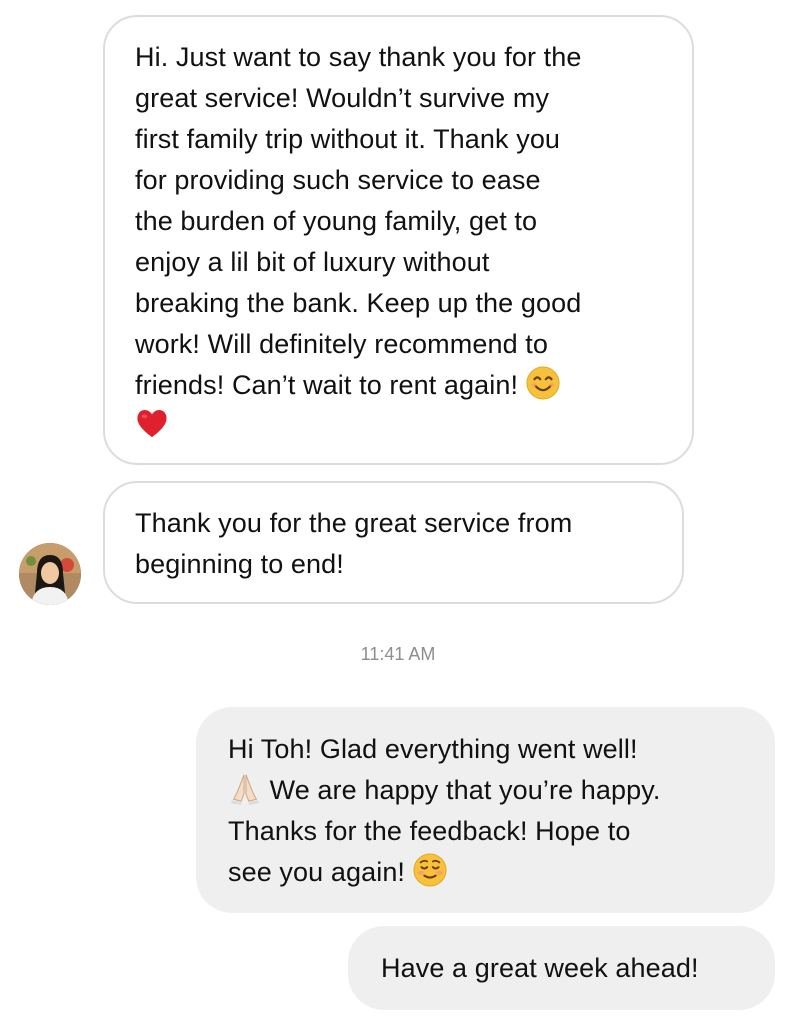  What do you see at coordinates (430, 870) in the screenshot?
I see `smiling-face-blush-emoji` at bounding box center [430, 870].